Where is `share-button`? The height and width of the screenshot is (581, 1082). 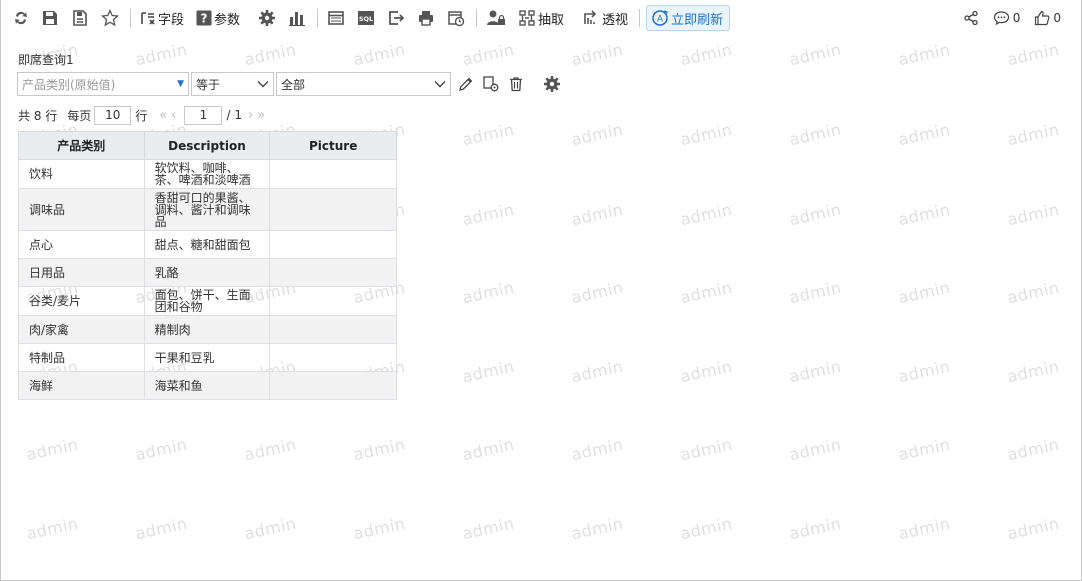
share-button is located at coordinates (971, 18).